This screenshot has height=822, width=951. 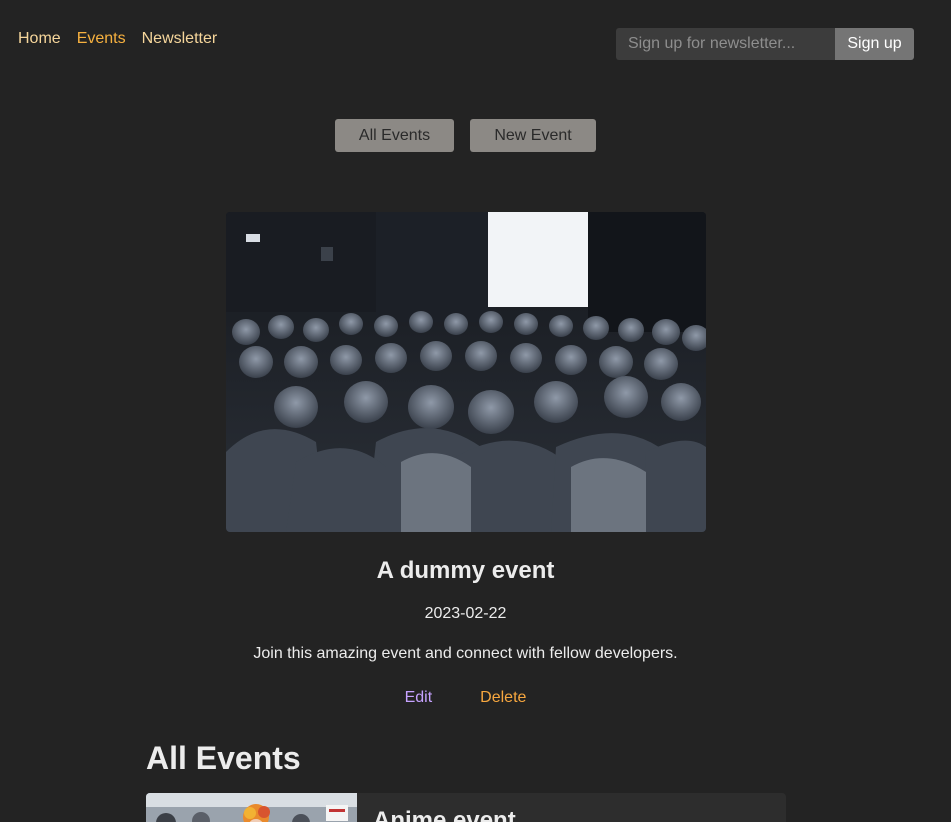 I want to click on all-events-heading: All Events, so click(x=223, y=758).